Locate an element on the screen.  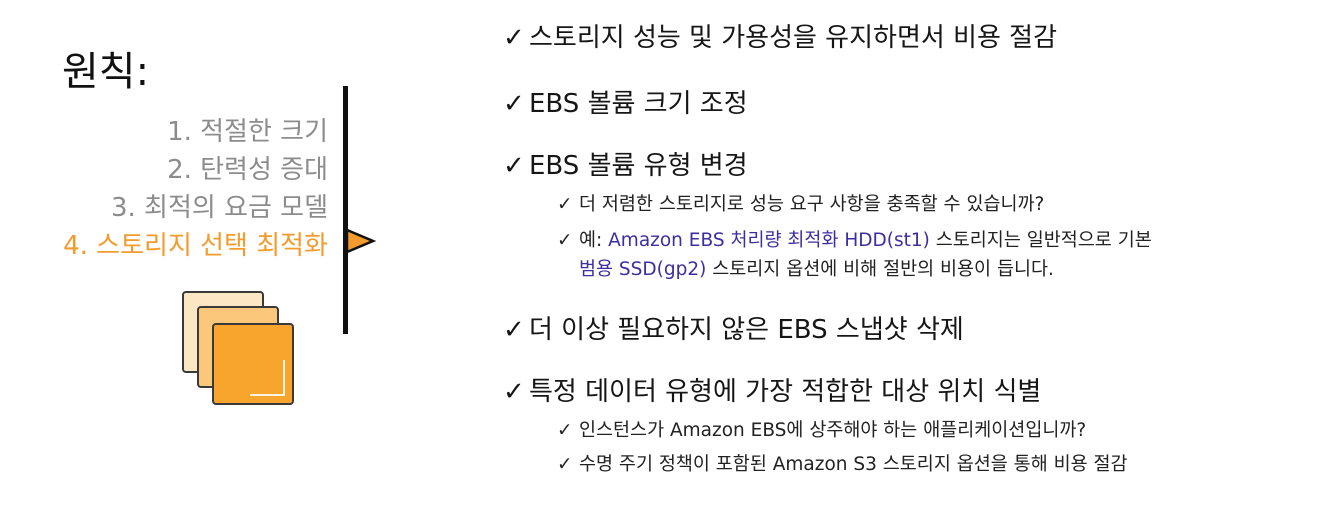
sub-bullet-ebs-resident: ✓ 인스턴스가 Amazon EBS에 상주해야 하는 애플리케이션입니까? is located at coordinates (821, 430).